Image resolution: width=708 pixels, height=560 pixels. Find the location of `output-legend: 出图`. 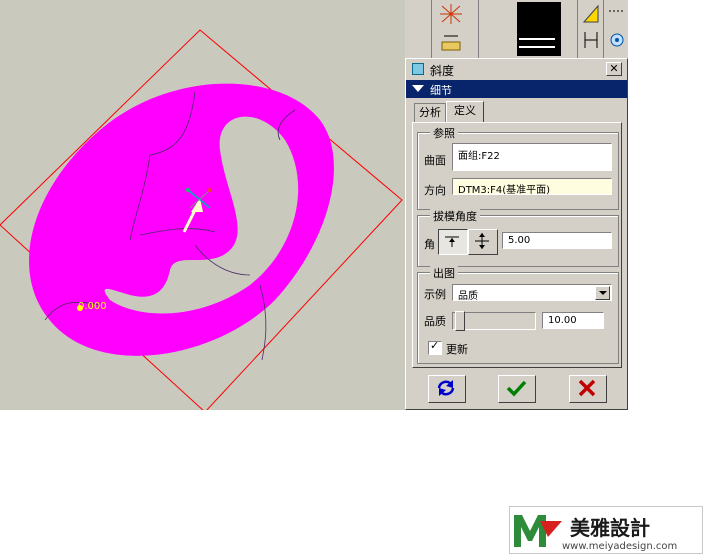

output-legend: 出图 is located at coordinates (444, 273).